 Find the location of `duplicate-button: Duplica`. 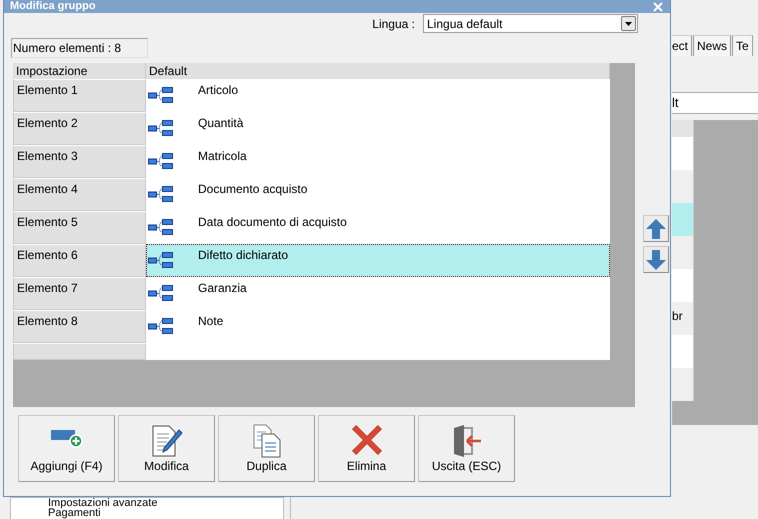

duplicate-button: Duplica is located at coordinates (266, 448).